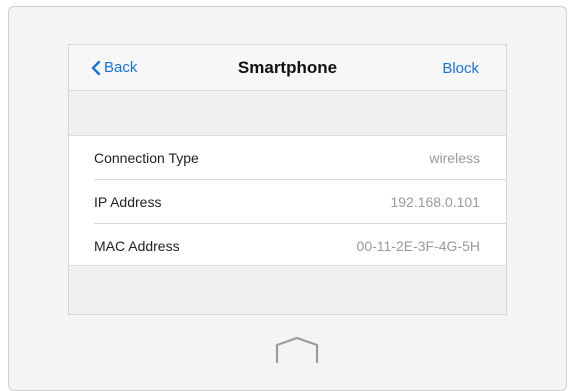 The width and height of the screenshot is (574, 391). Describe the element at coordinates (300, 158) in the screenshot. I see `info-row-connection-type: Connection Type wireless` at that location.